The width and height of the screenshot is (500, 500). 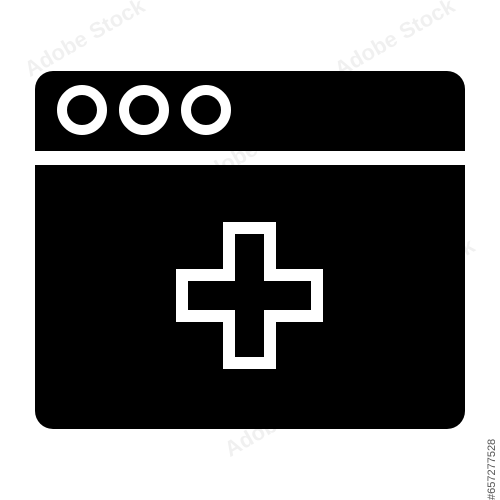 I want to click on title-bar-divider, so click(x=250, y=158).